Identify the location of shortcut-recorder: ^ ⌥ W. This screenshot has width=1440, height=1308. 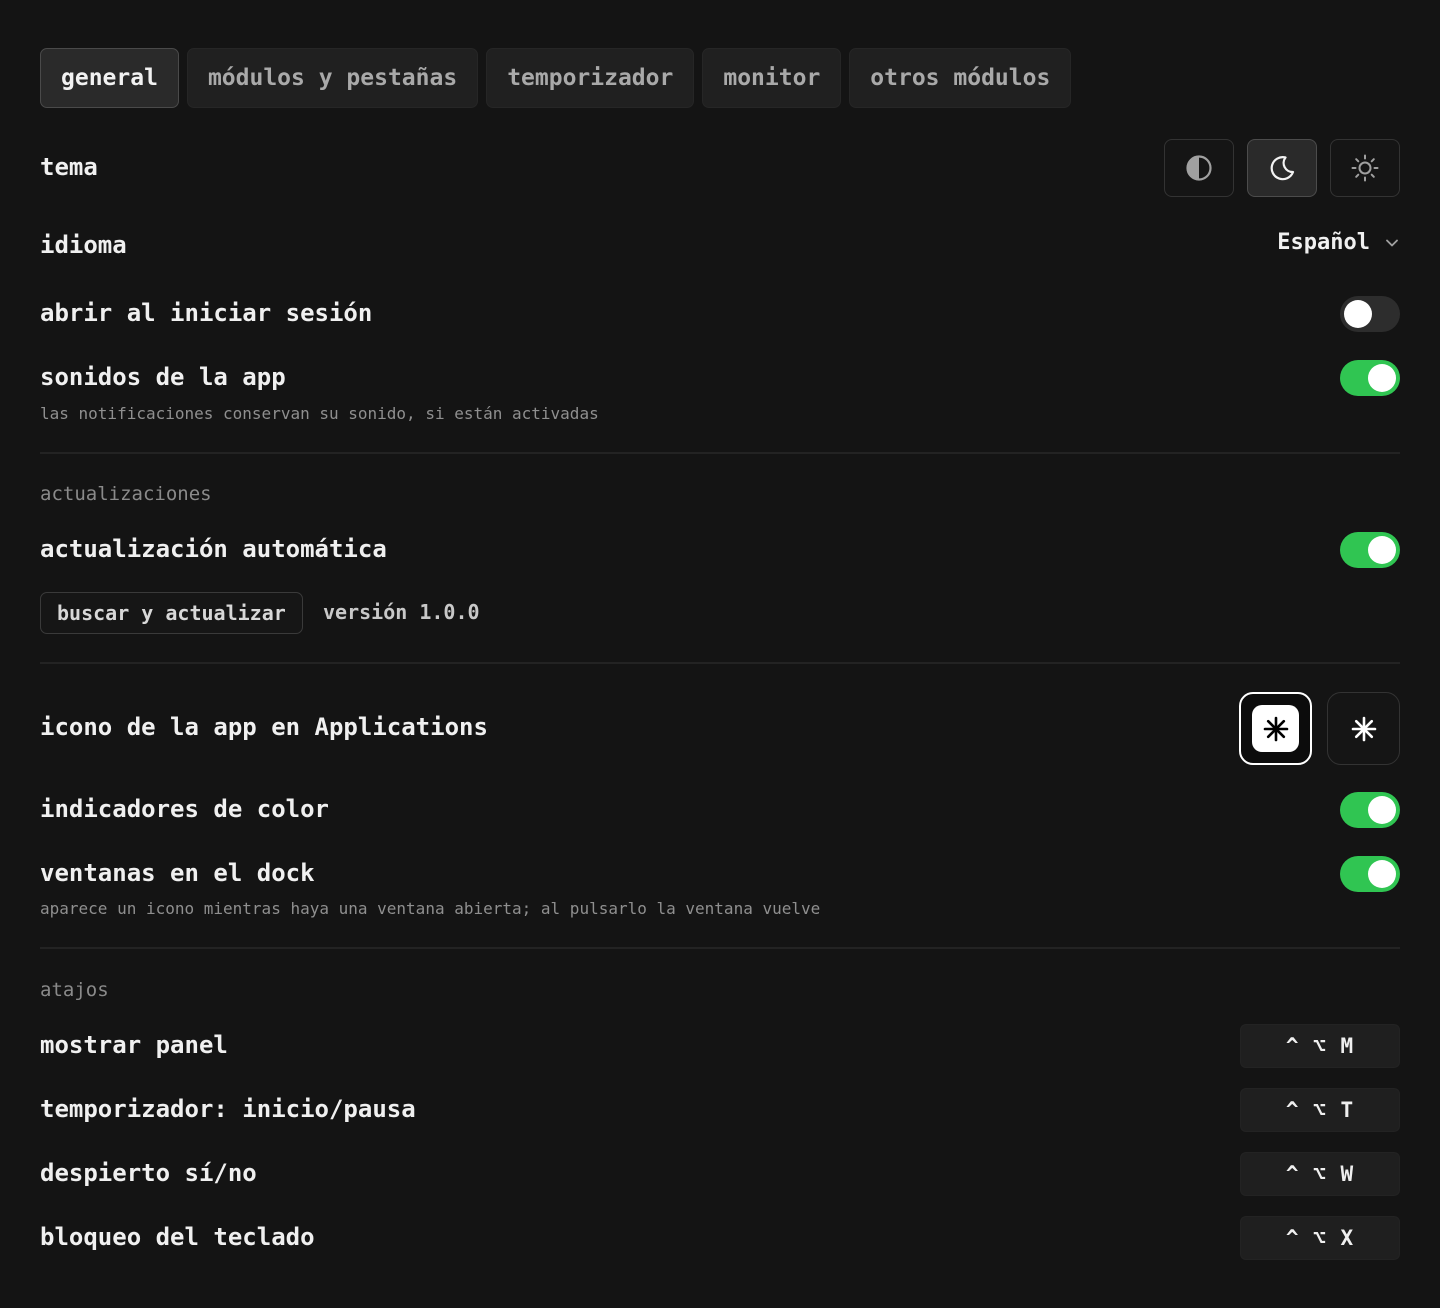
(1320, 1174).